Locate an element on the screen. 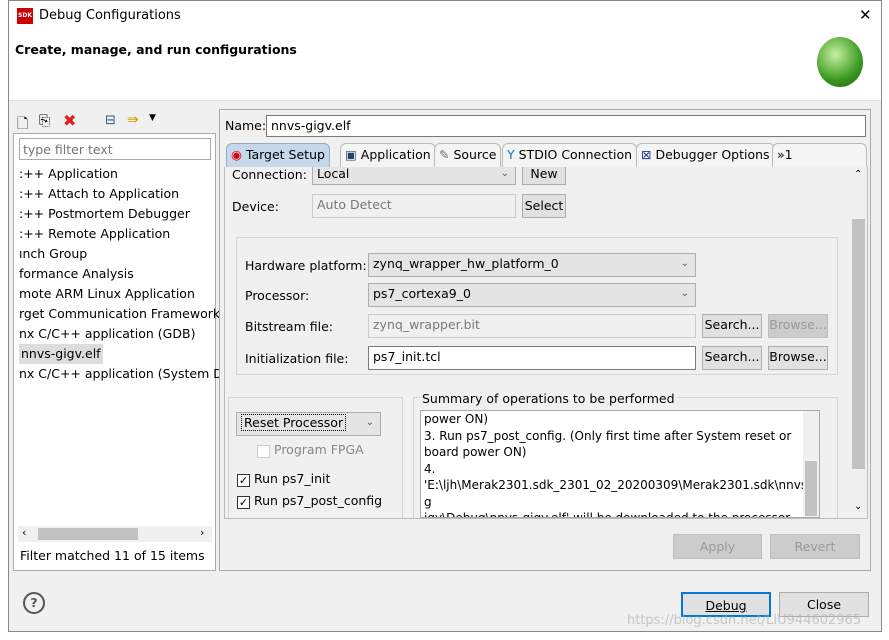 This screenshot has height=640, width=889. filter-icon: ⇛ is located at coordinates (133, 120).